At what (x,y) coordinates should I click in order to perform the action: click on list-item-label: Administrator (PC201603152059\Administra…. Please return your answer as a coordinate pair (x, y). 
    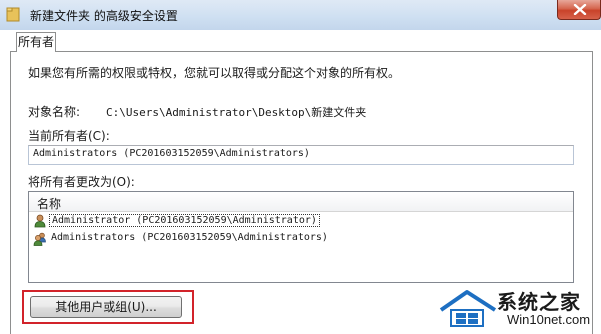
    Looking at the image, I should click on (184, 220).